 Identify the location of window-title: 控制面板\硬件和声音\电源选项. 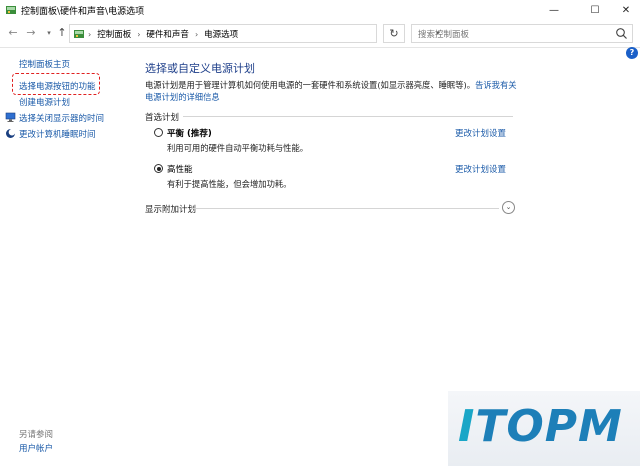
(83, 12).